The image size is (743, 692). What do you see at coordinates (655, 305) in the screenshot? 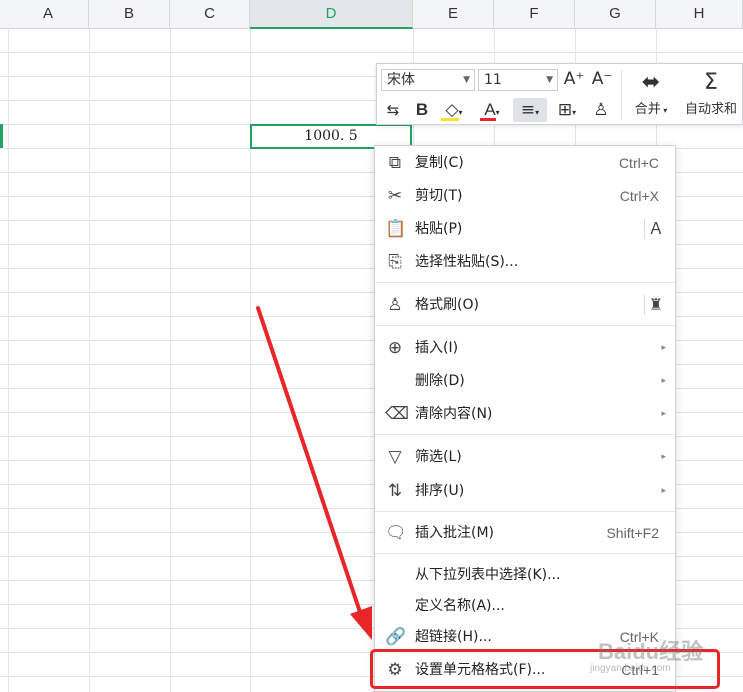
I see `format-painter-multi-icon: ♜` at bounding box center [655, 305].